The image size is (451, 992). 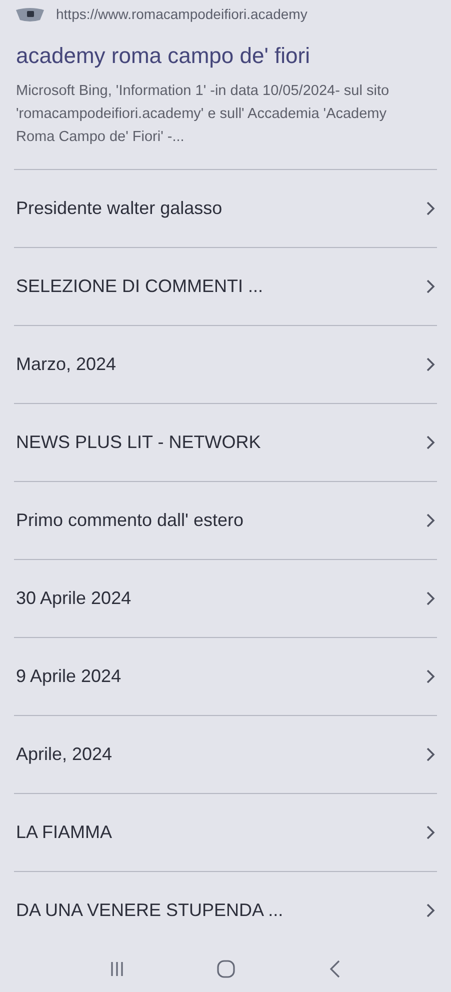 What do you see at coordinates (225, 442) in the screenshot?
I see `link-row: NEWS PLUS LIT - NETWORK` at bounding box center [225, 442].